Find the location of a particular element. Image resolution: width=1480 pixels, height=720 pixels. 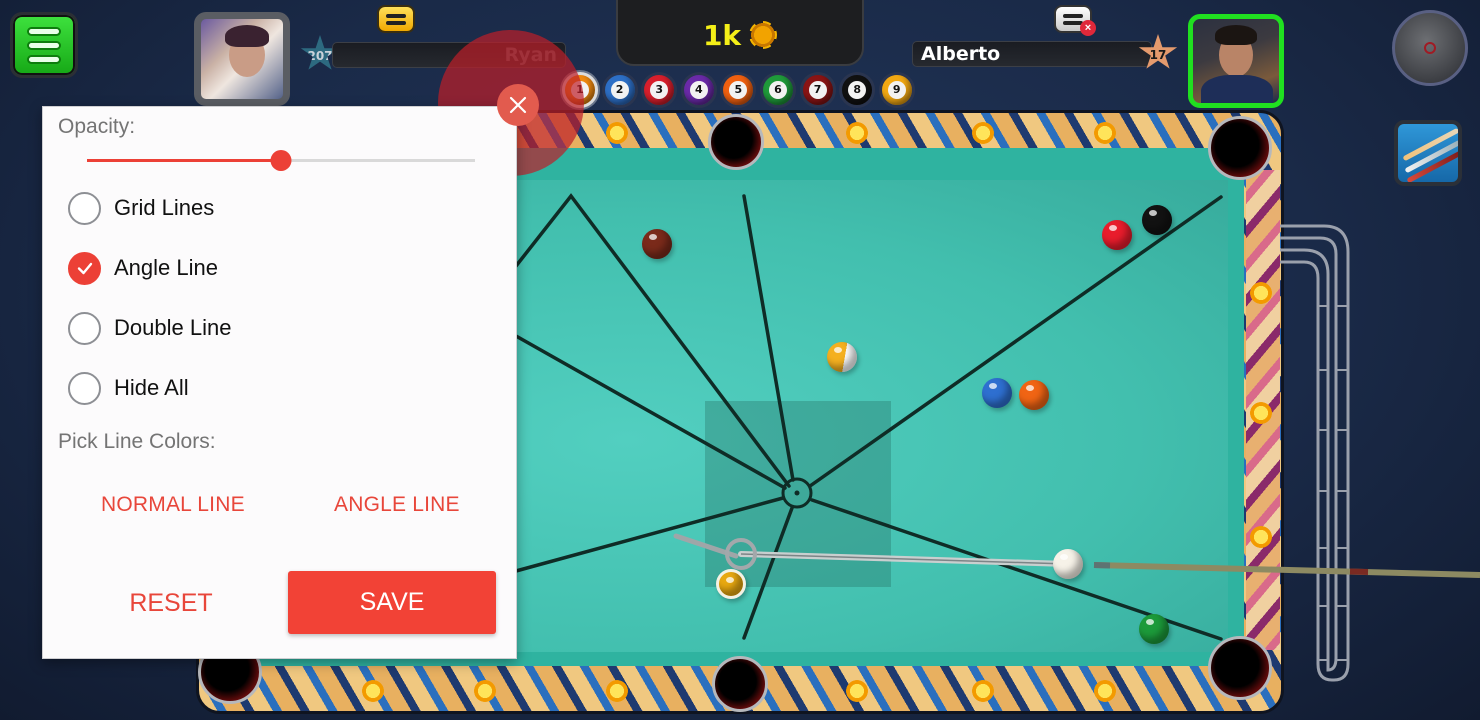

rack-ball-5: 5 is located at coordinates (738, 90).